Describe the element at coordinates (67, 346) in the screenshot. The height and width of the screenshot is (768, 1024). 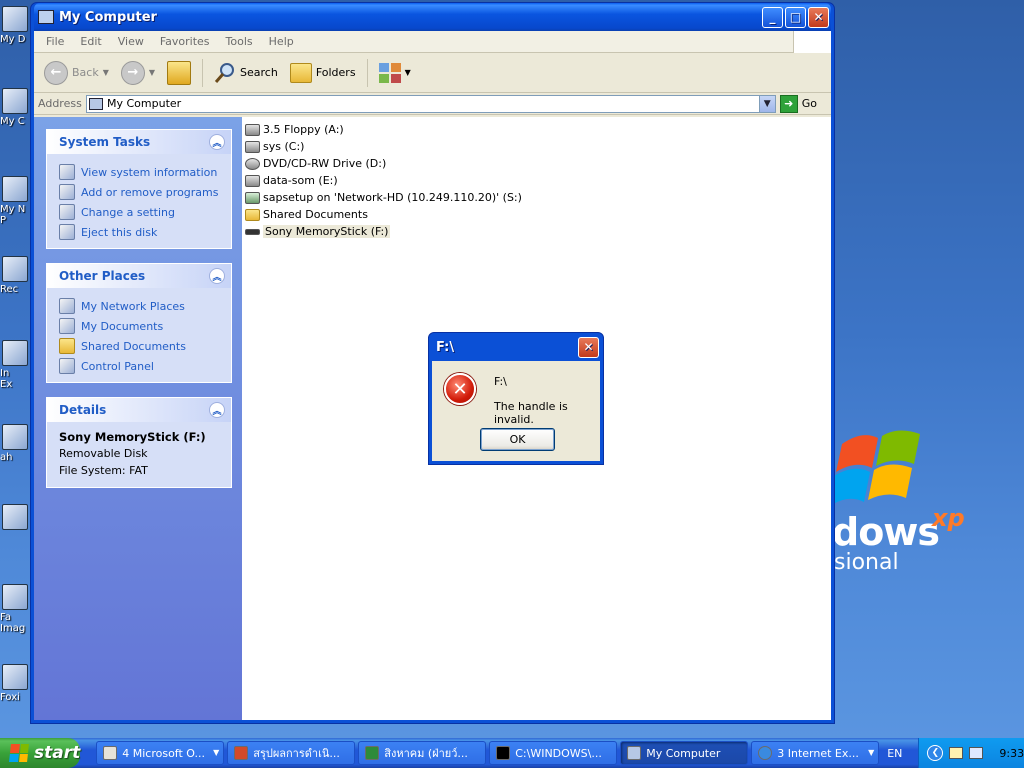
I see `folder-icon` at that location.